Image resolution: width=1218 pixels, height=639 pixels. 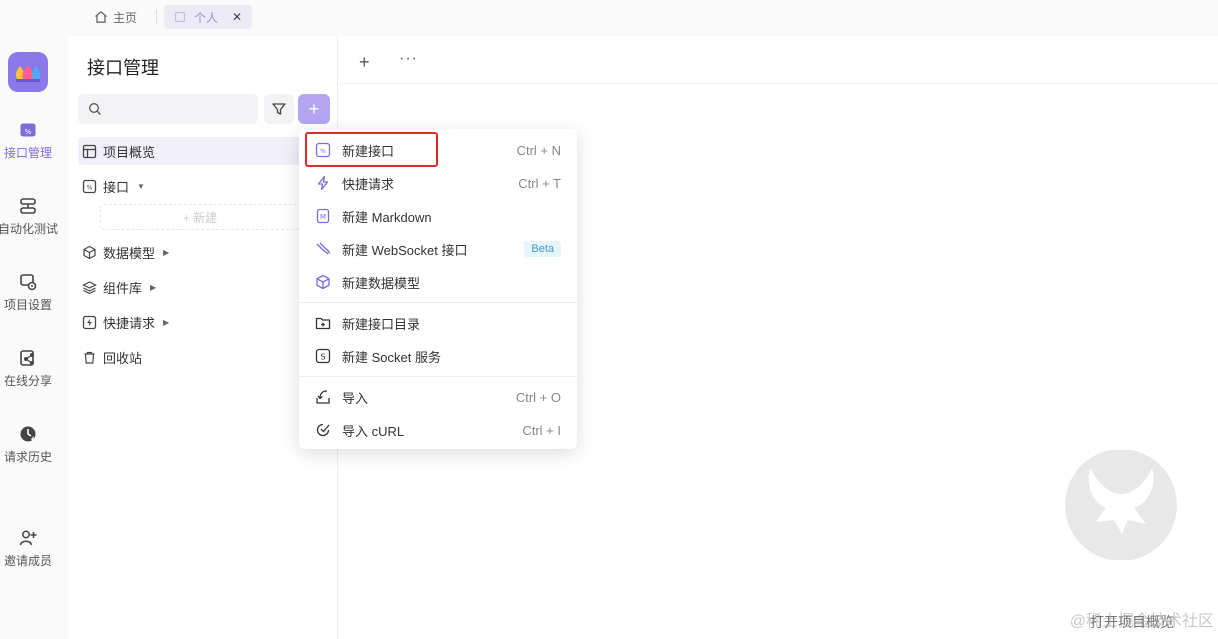 I want to click on markdown-icon: M, so click(x=323, y=216).